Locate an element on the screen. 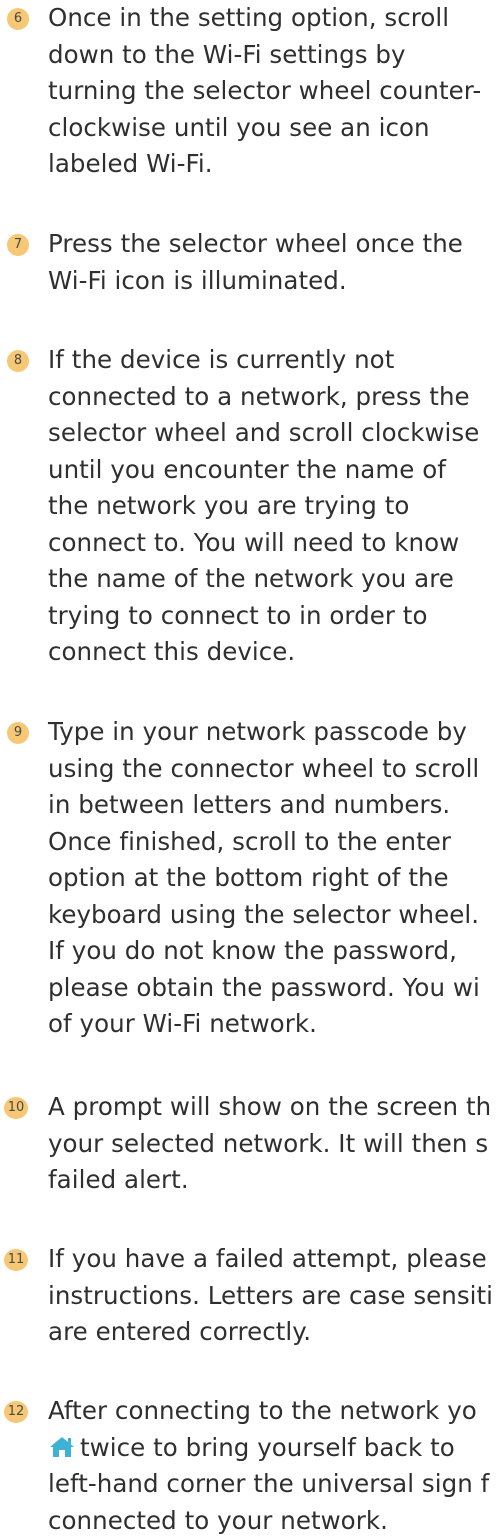  home-icon is located at coordinates (62, 1445).